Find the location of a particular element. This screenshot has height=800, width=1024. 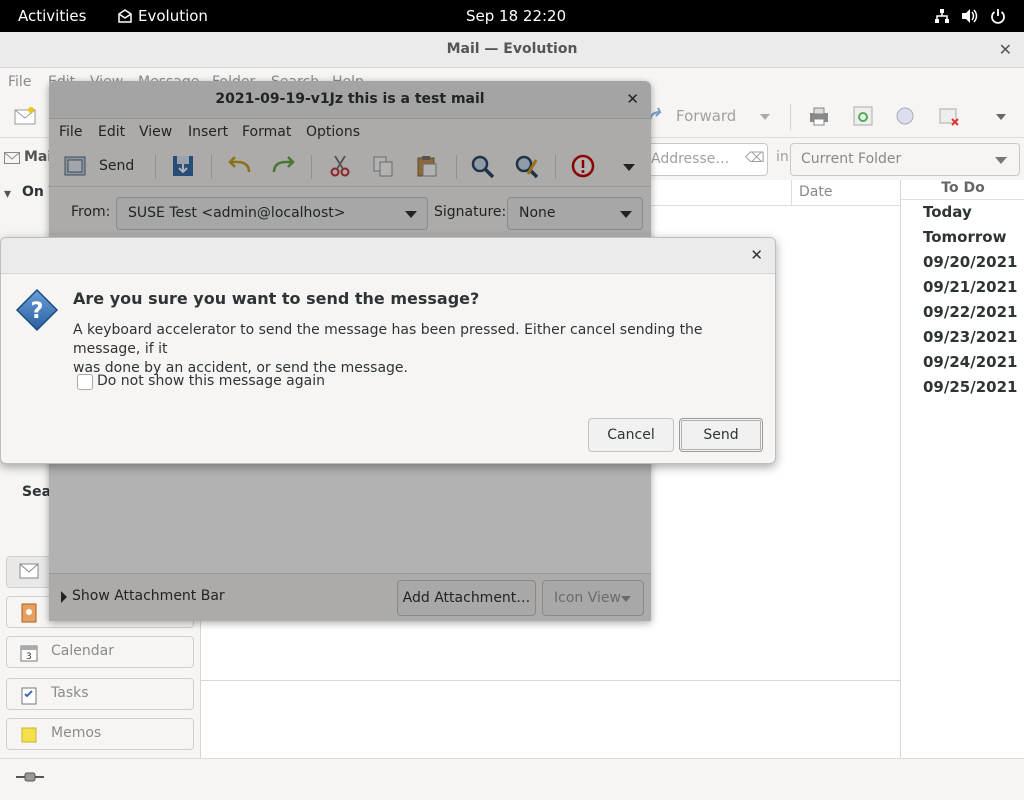

todo-item: 09/20/2021 is located at coordinates (970, 262).